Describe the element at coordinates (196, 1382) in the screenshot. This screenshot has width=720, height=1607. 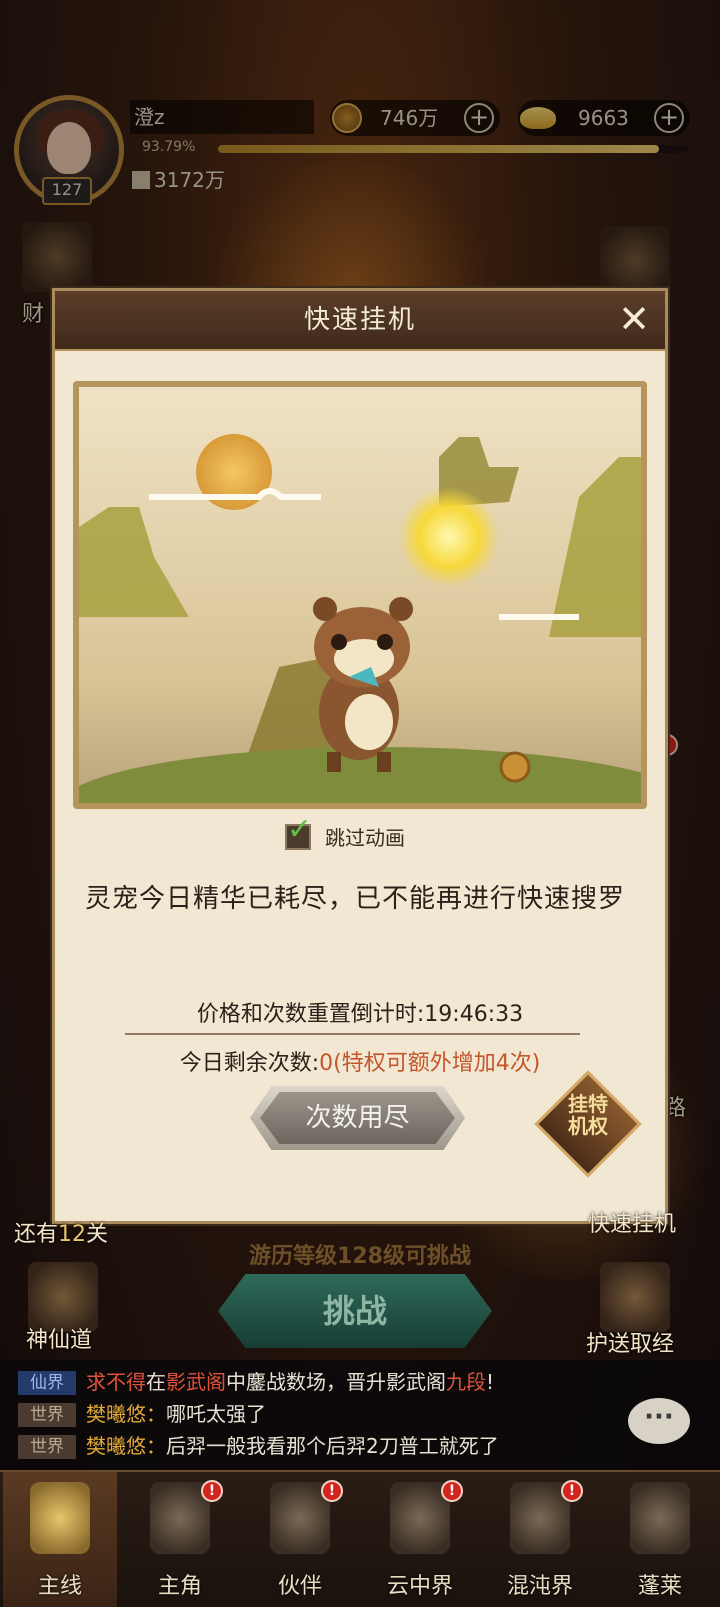
I see `chat-place: 影武阁` at that location.